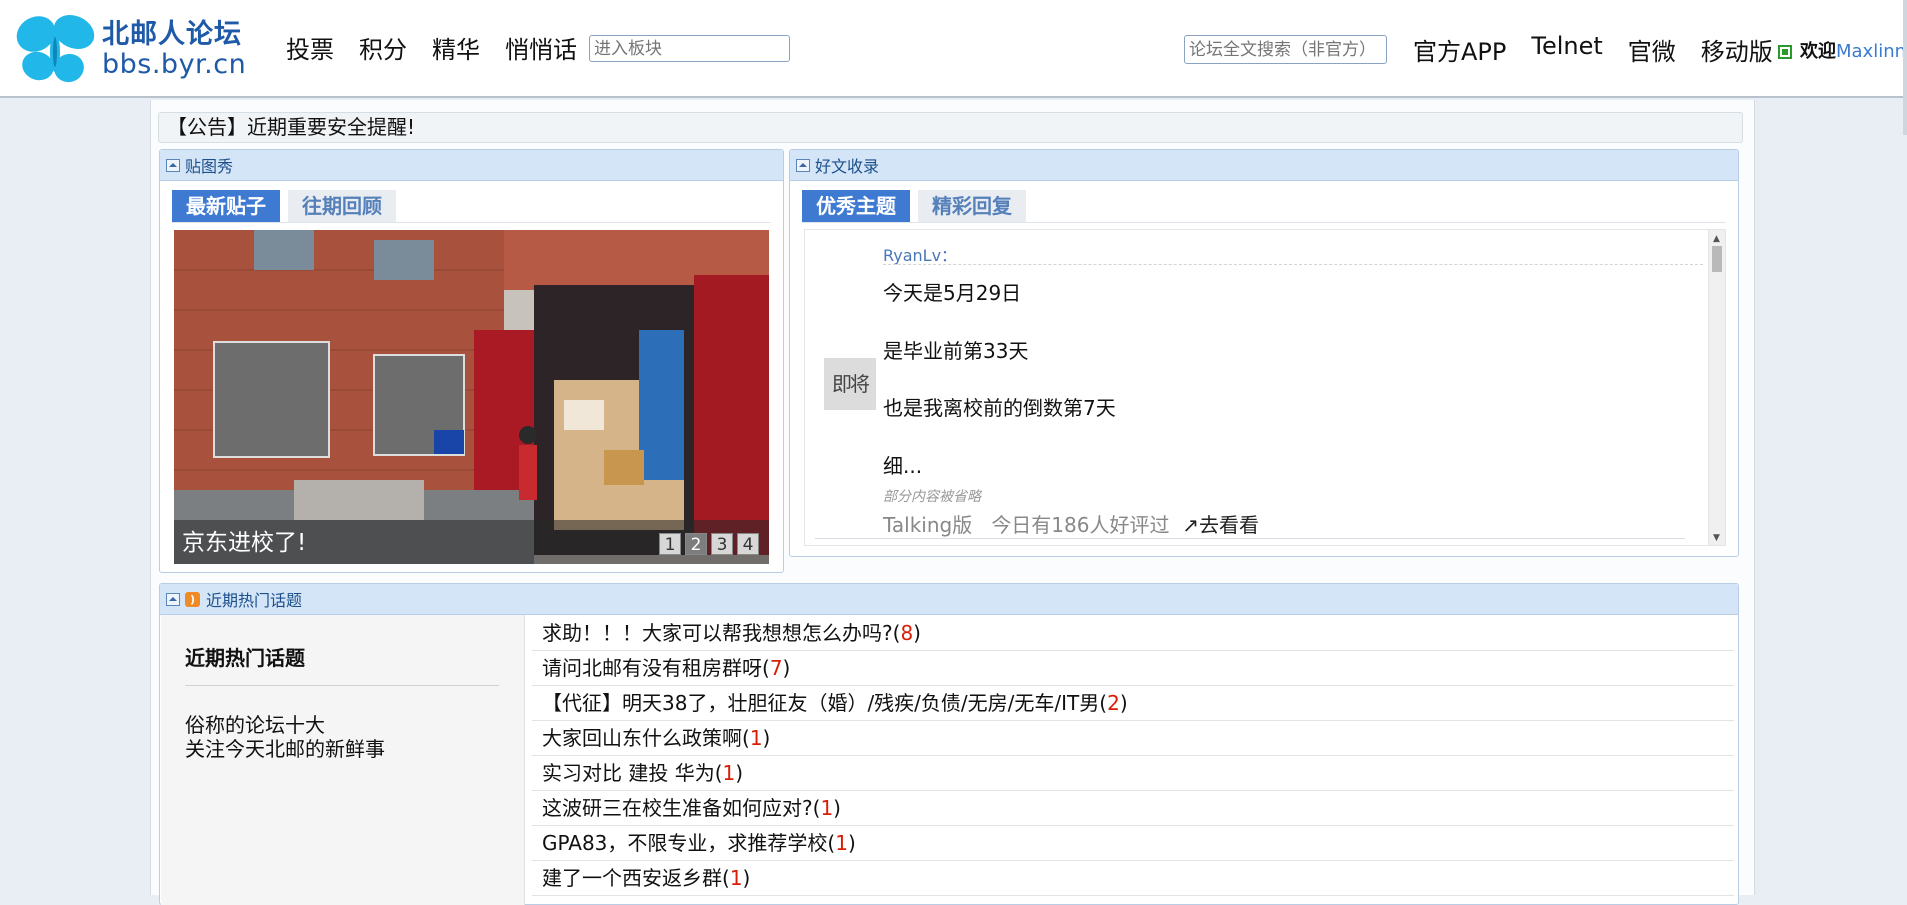  I want to click on photo-pager: 1 2 3 4, so click(709, 544).